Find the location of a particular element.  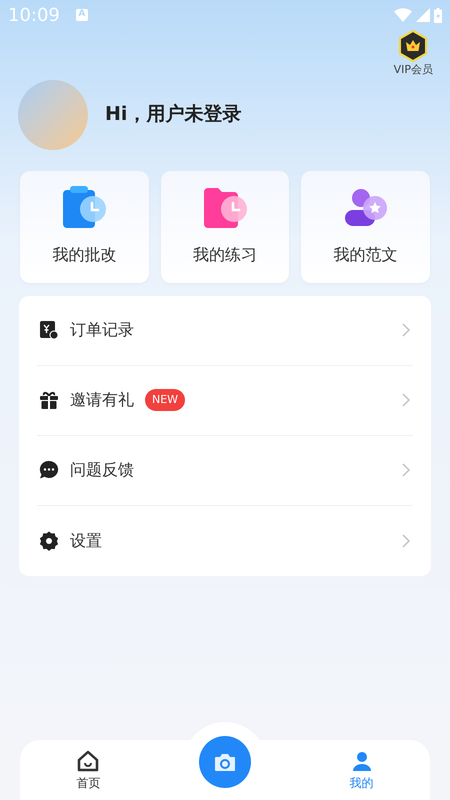

battery-icon is located at coordinates (438, 15).